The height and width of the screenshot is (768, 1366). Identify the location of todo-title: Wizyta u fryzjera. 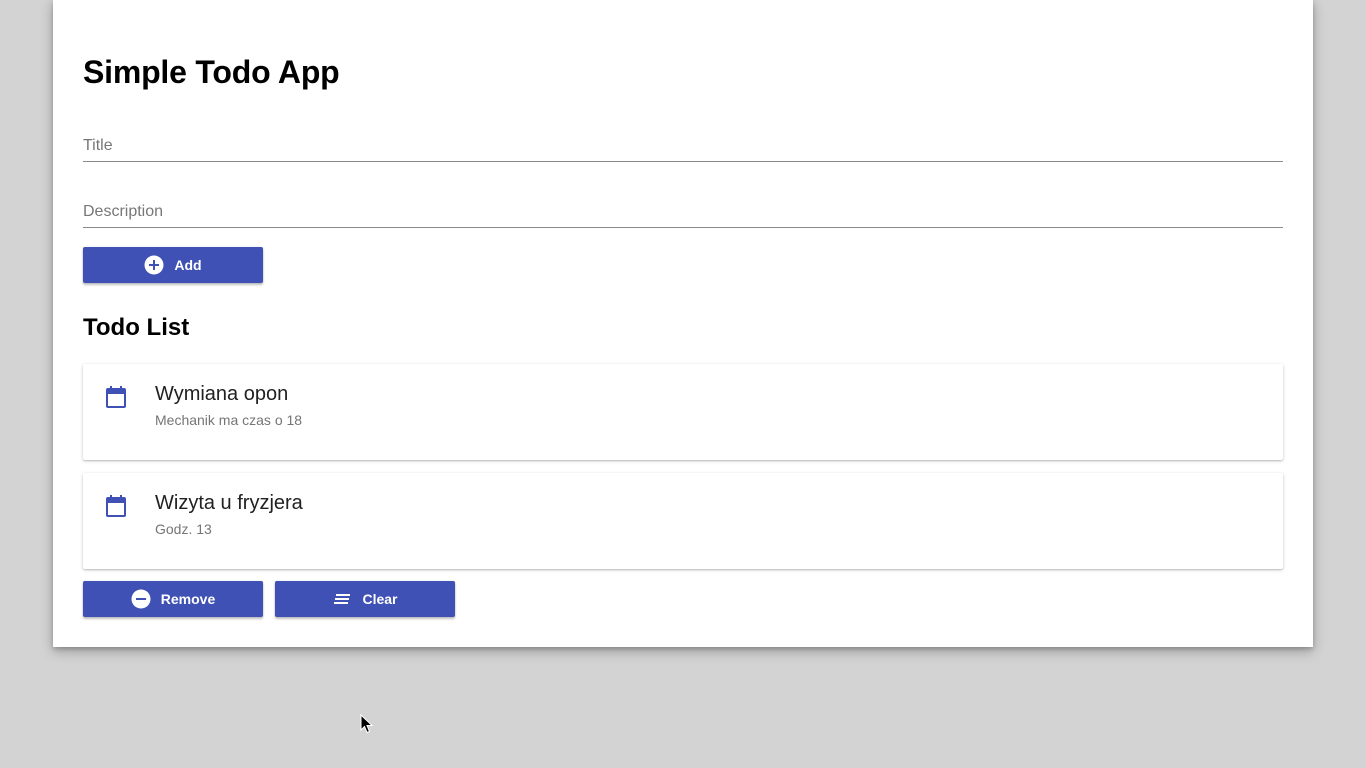
(229, 503).